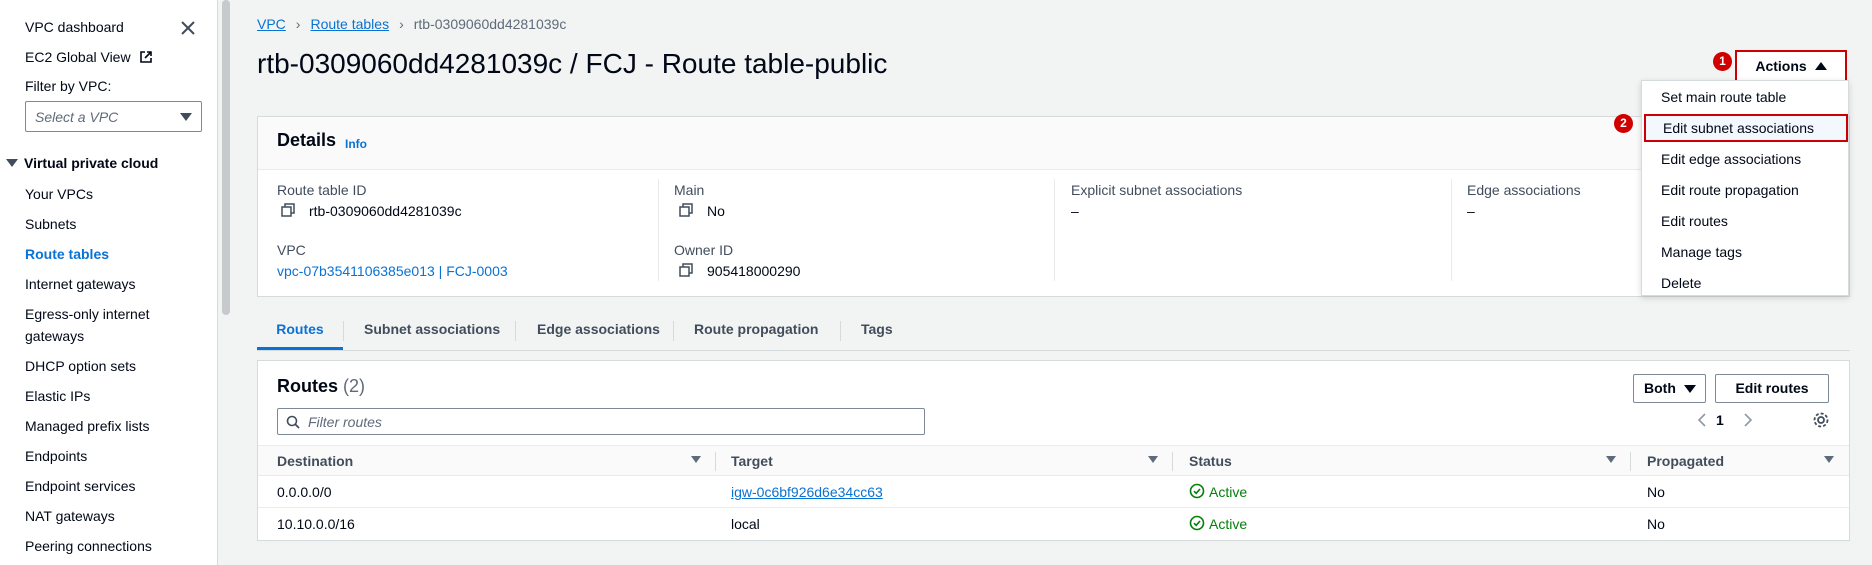  Describe the element at coordinates (1772, 388) in the screenshot. I see `edit-routes-button: Edit routes` at that location.